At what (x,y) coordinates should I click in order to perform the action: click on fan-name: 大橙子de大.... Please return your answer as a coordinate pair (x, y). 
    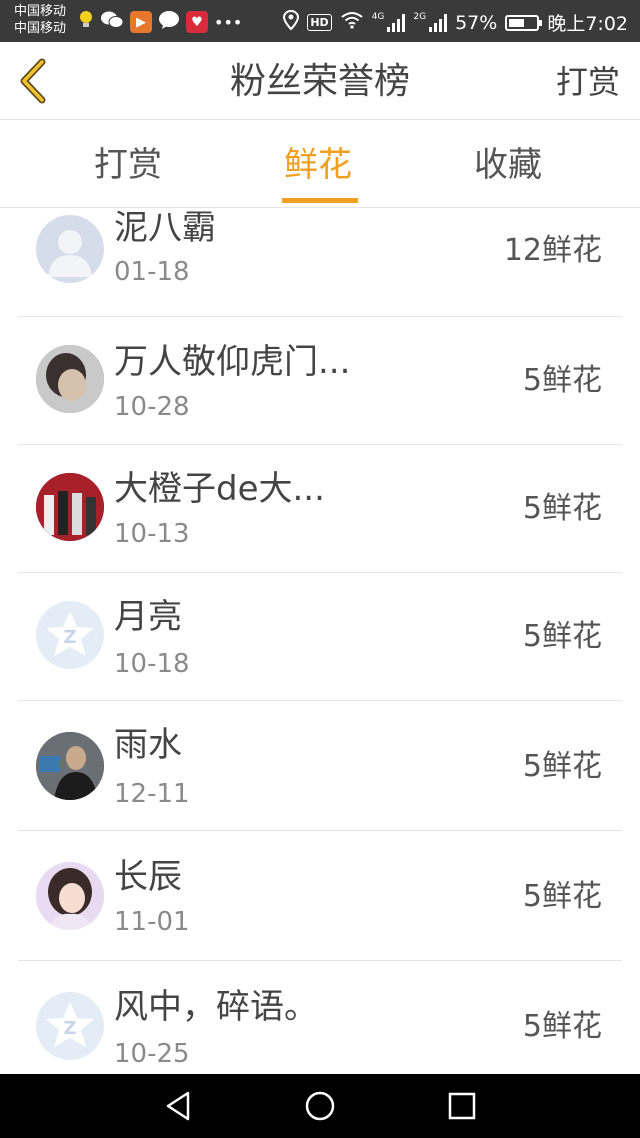
    Looking at the image, I should click on (219, 489).